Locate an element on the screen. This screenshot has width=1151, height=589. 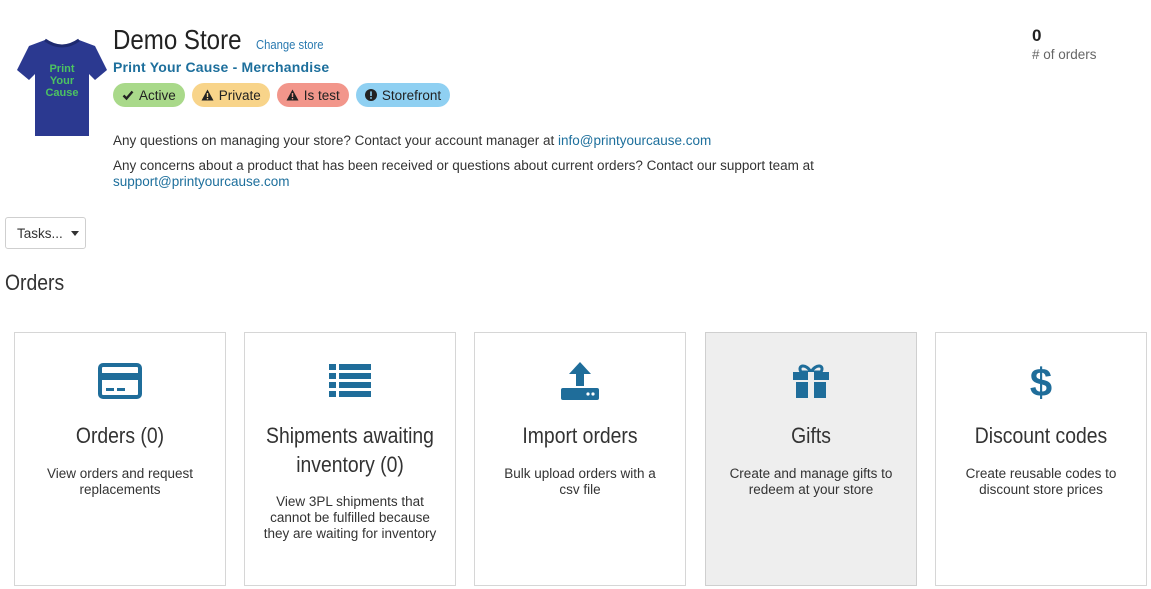
orders-count-label: # of orders is located at coordinates (1064, 54).